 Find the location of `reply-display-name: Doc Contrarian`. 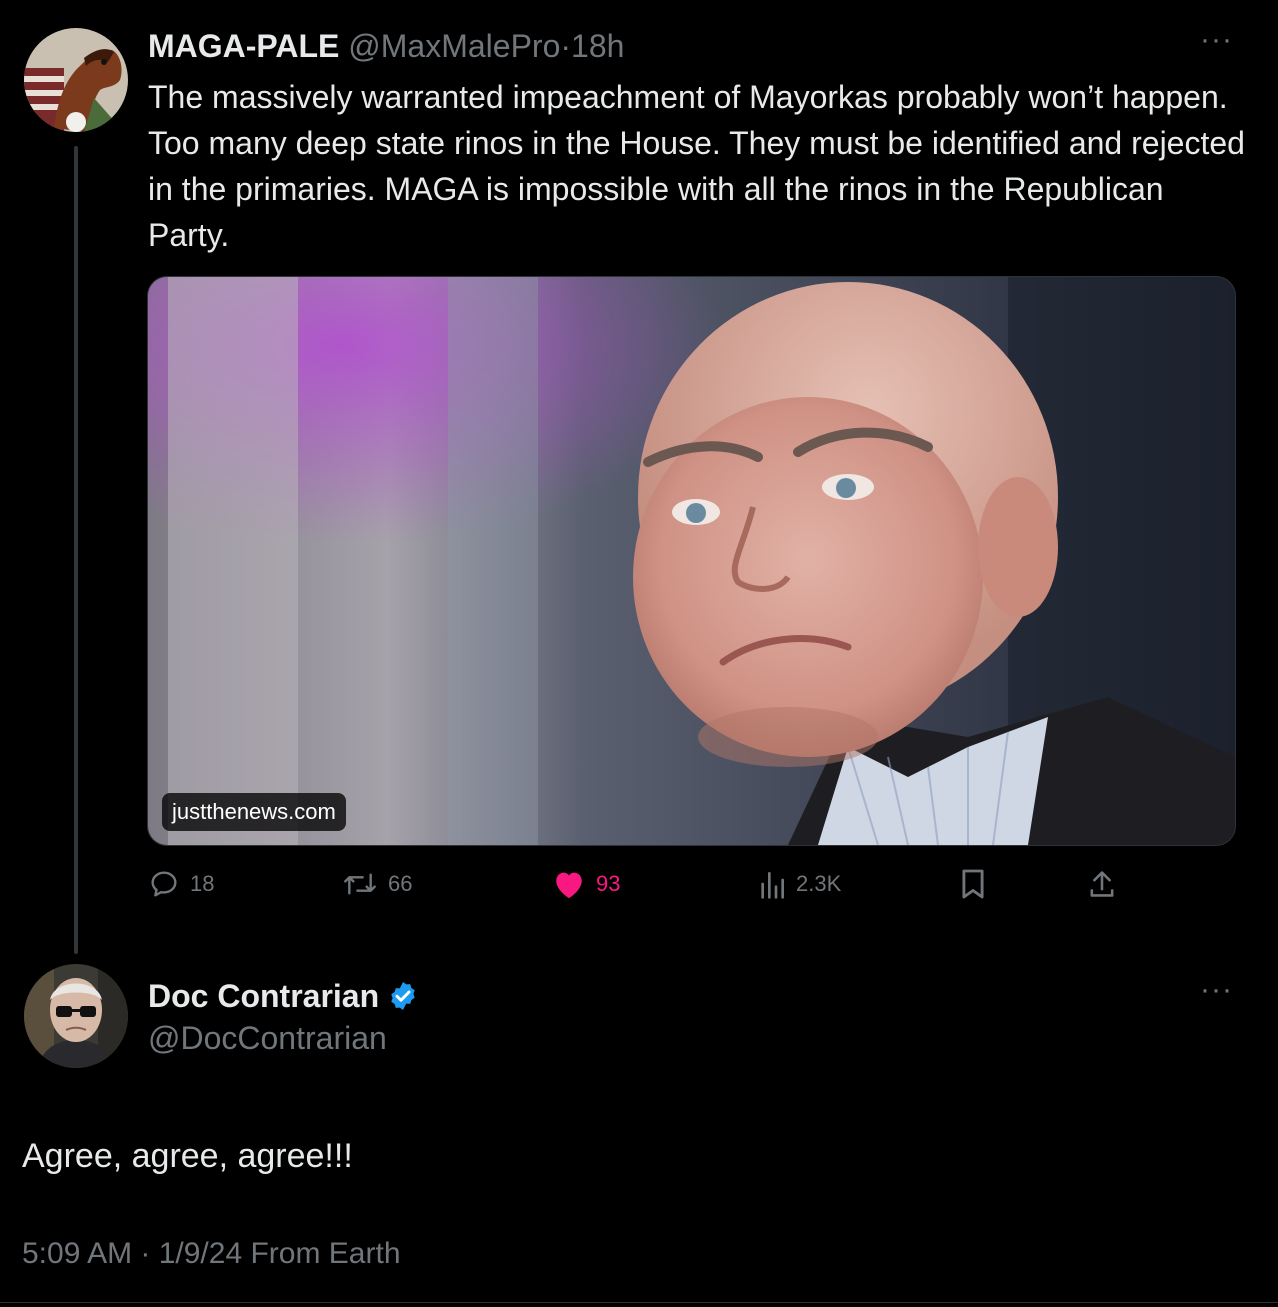

reply-display-name: Doc Contrarian is located at coordinates (263, 996).